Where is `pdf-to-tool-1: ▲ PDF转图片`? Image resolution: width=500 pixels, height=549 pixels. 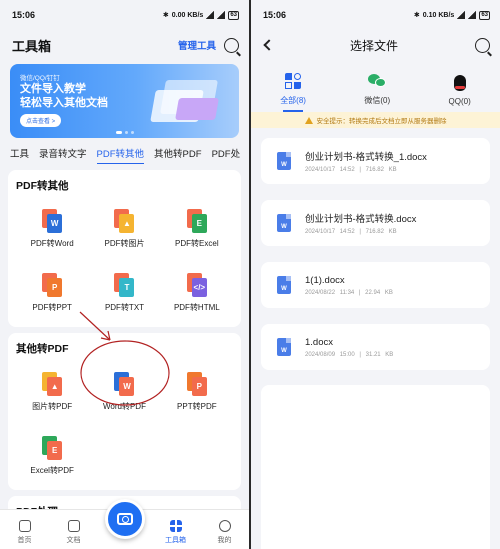
pdf-to-tool-1: ▲ PDF转图片 is located at coordinates (124, 229).